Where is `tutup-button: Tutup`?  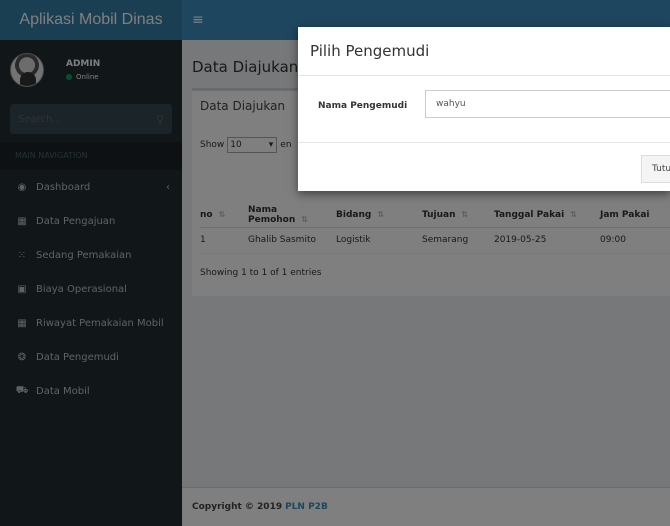
tutup-button: Tutup is located at coordinates (655, 169).